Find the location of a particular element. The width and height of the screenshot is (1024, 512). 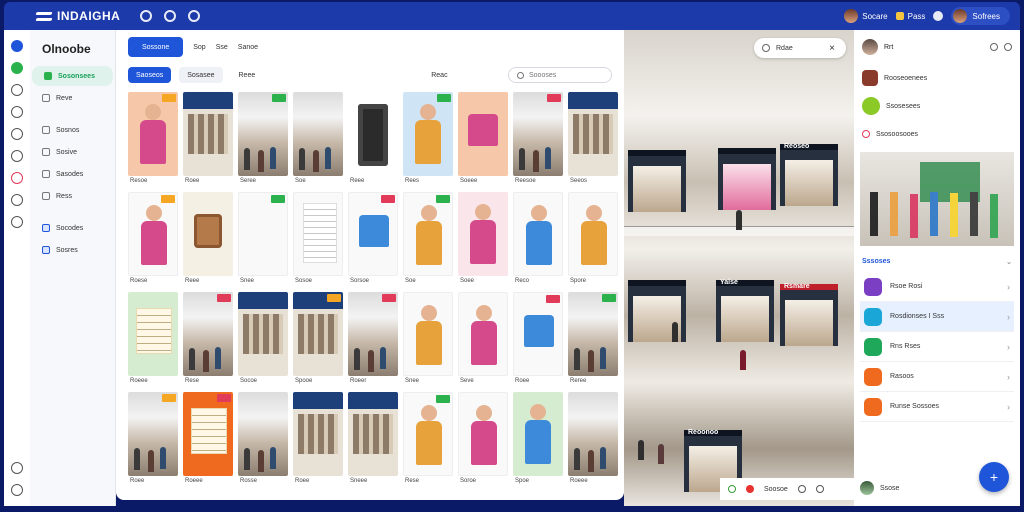

sidebar-item-reve: Reve is located at coordinates (72, 98).